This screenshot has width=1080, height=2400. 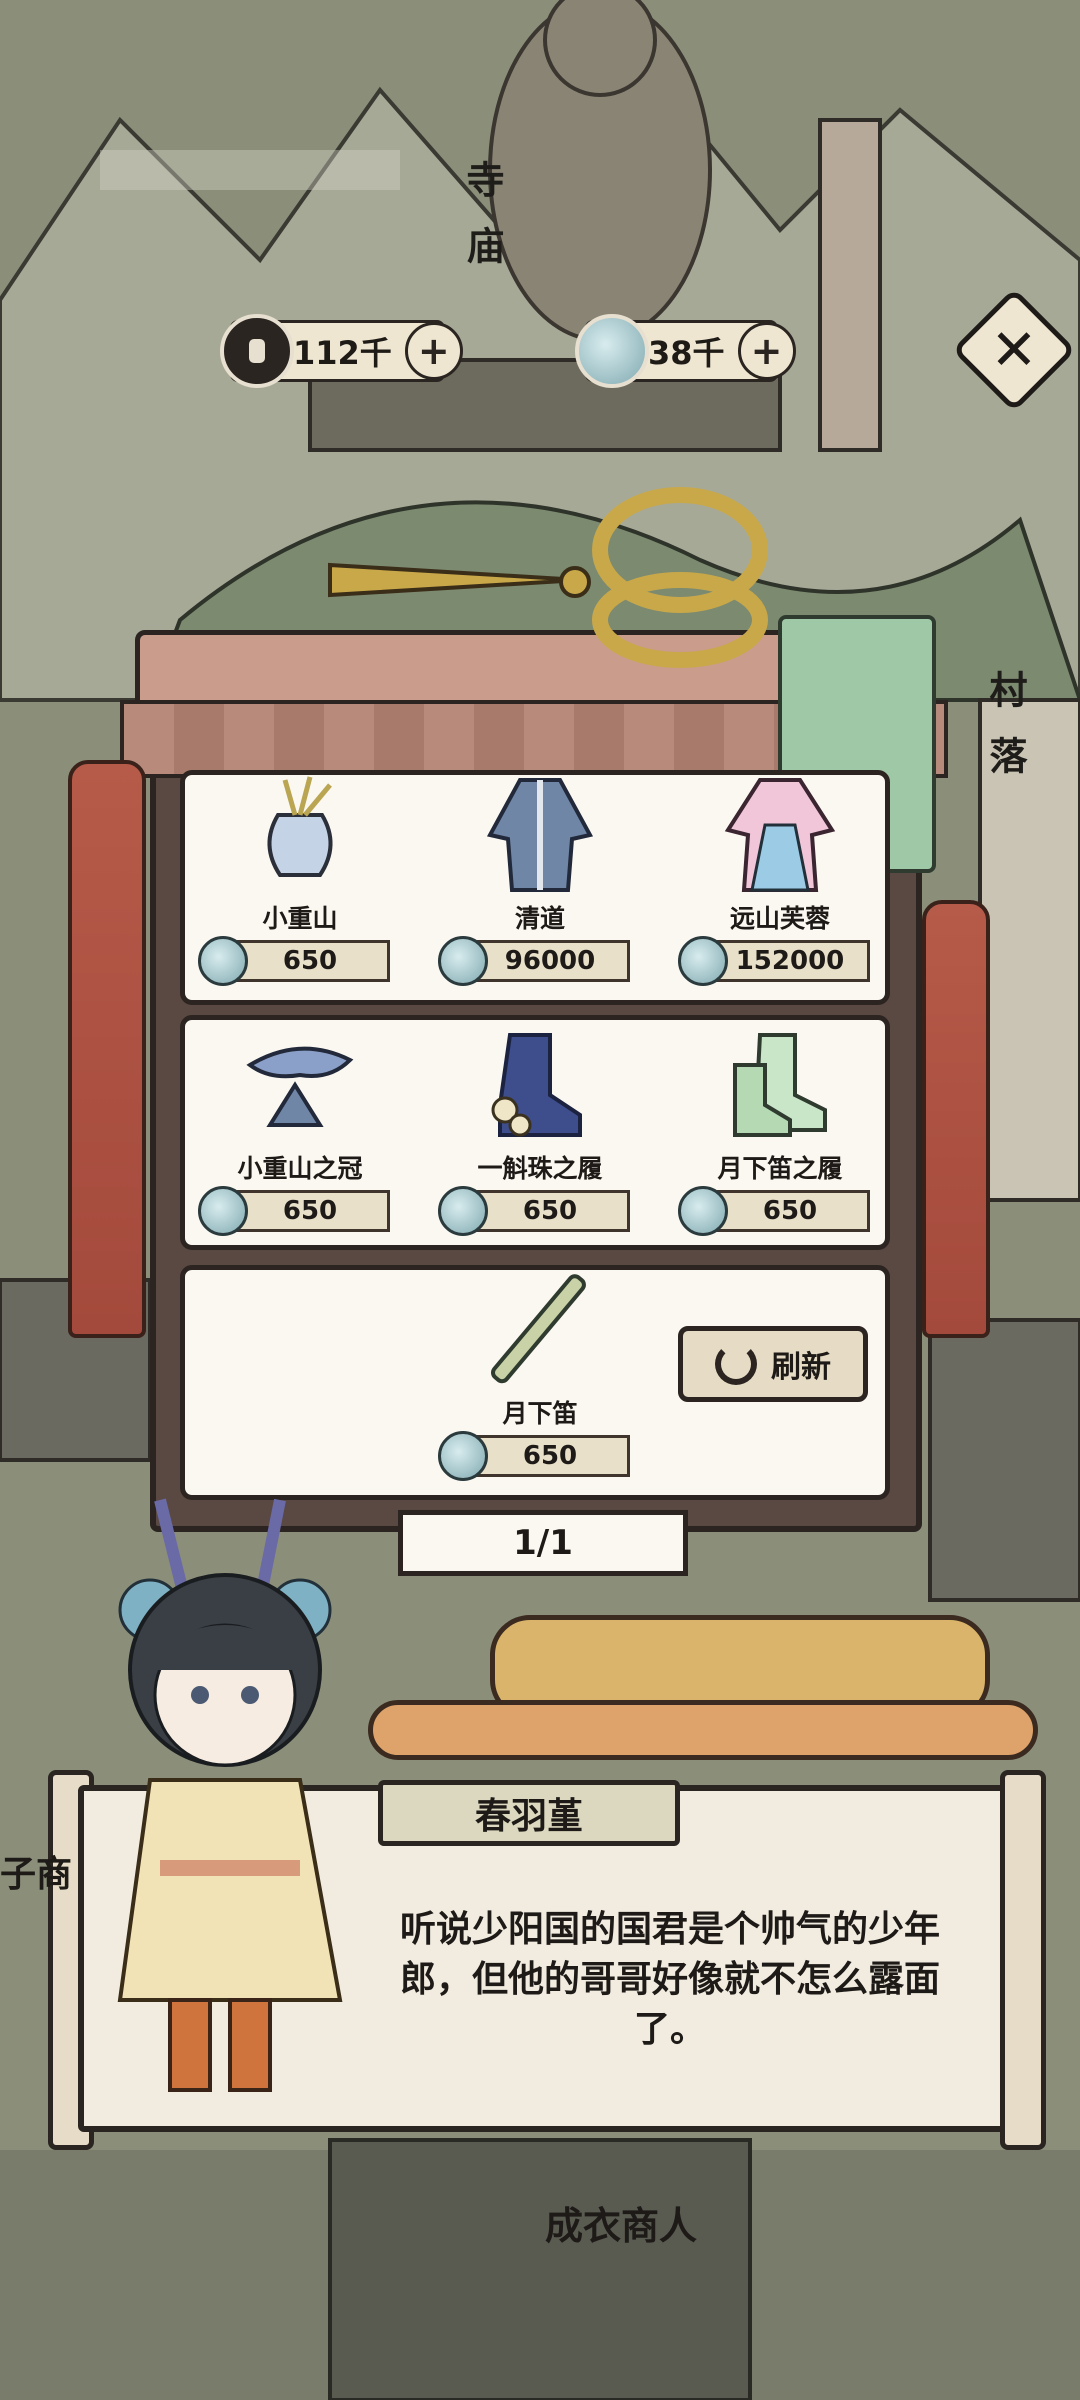 I want to click on shop-item: 小重山 650, so click(x=300, y=880).